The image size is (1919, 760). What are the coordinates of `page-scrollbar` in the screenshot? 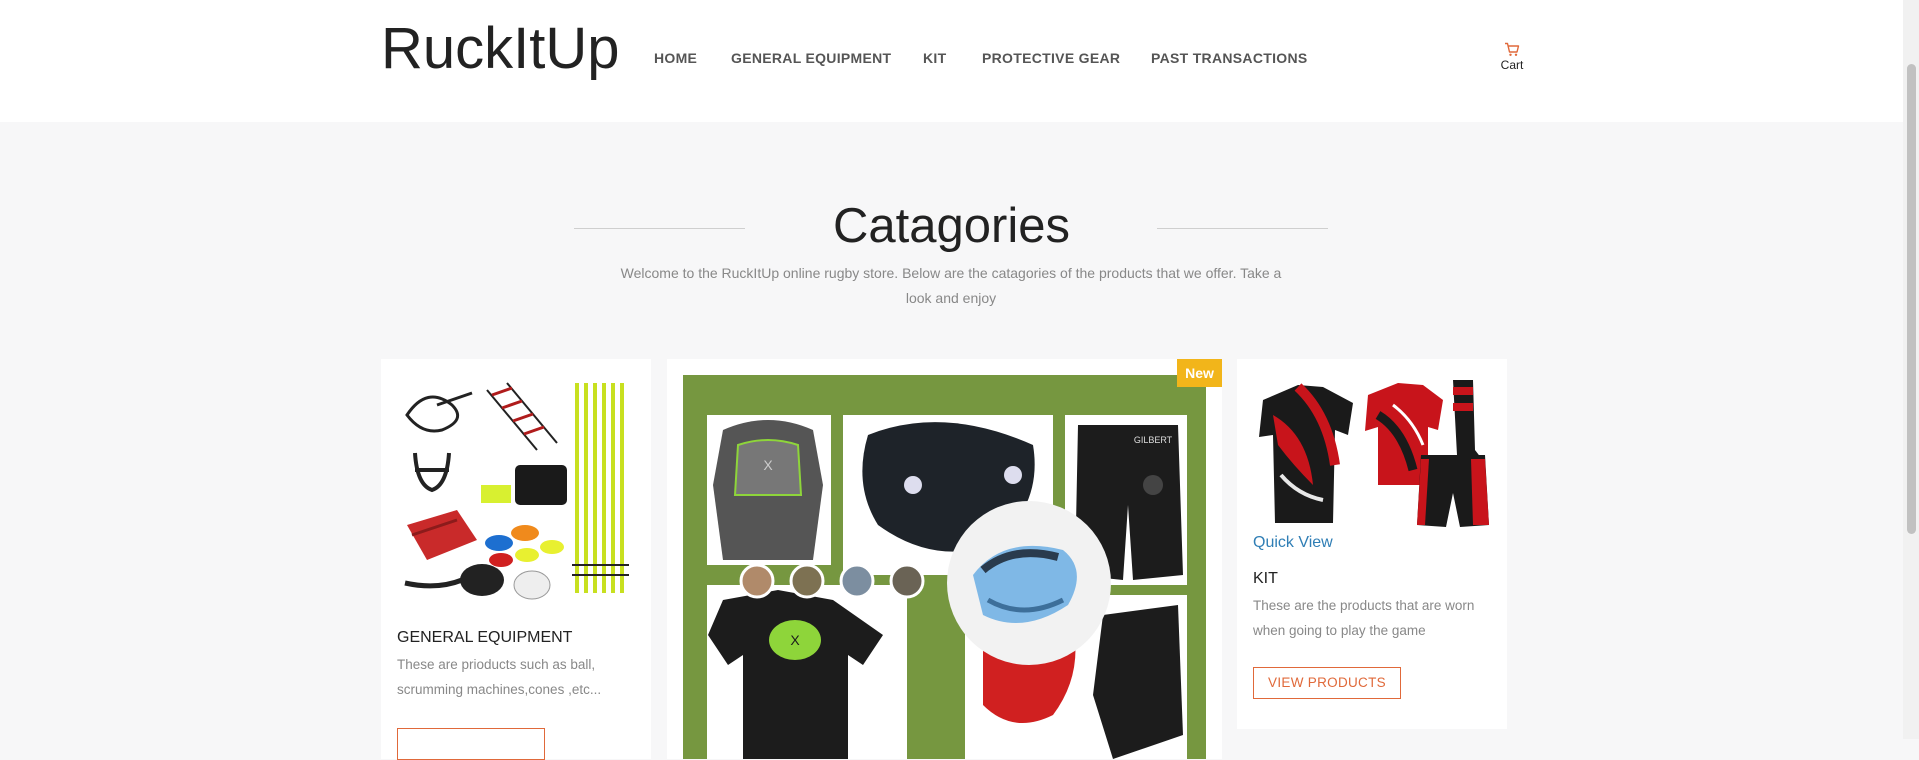 It's located at (1911, 369).